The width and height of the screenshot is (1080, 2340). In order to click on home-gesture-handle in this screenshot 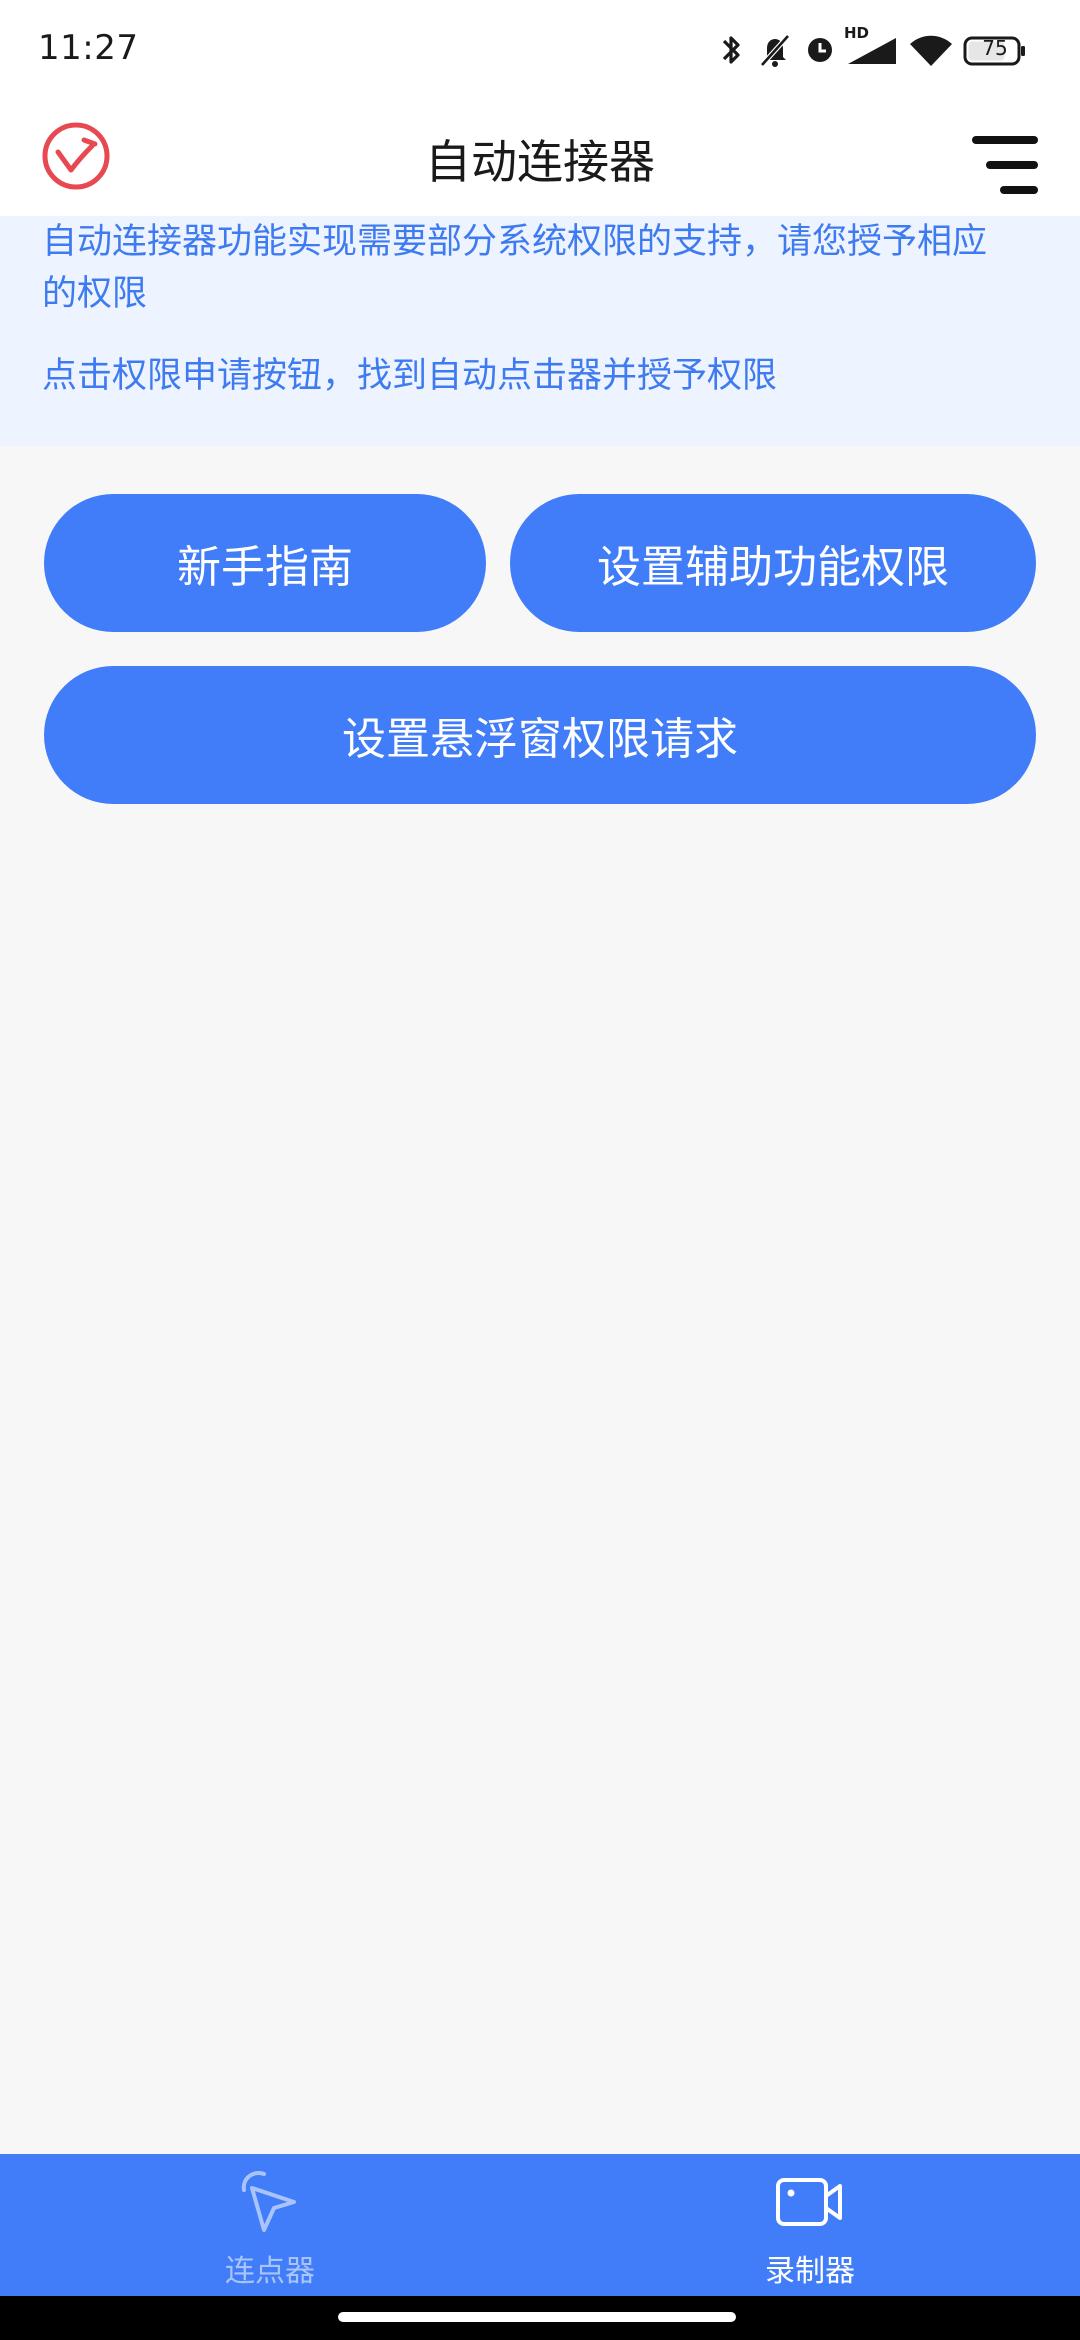, I will do `click(537, 2317)`.